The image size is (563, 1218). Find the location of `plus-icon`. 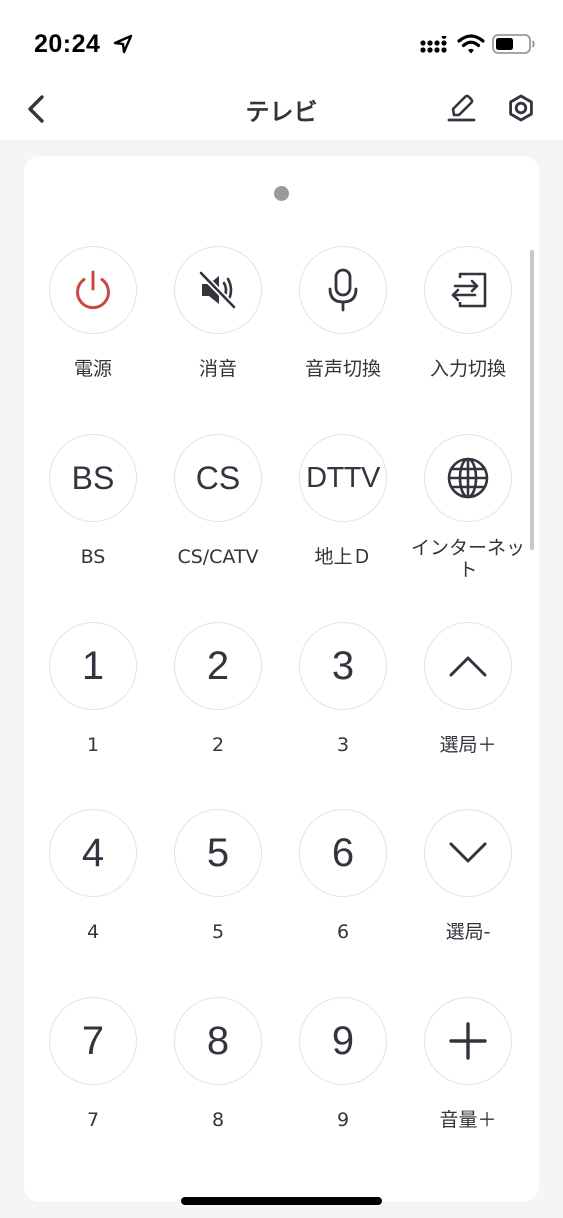

plus-icon is located at coordinates (468, 1041).